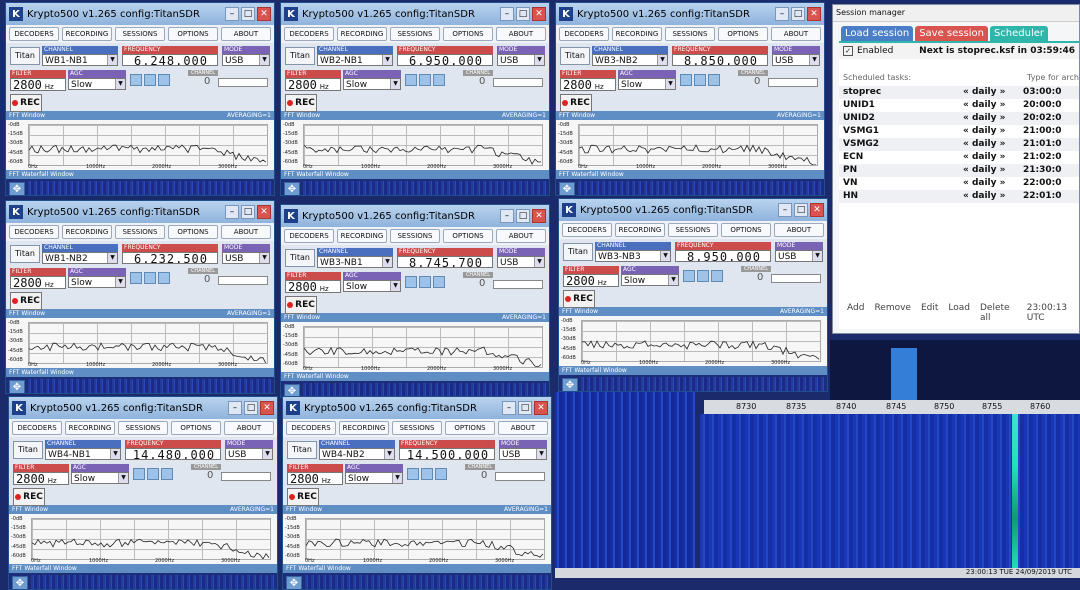  I want to click on channel-select: ▼ WB2-NB1, so click(355, 60).